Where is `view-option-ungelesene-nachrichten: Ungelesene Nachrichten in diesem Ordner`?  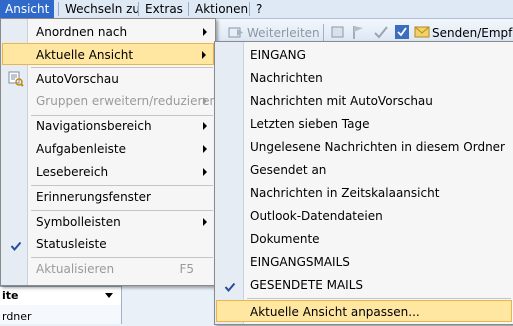 view-option-ungelesene-nachrichten: Ungelesene Nachrichten in diesem Ordner is located at coordinates (364, 147).